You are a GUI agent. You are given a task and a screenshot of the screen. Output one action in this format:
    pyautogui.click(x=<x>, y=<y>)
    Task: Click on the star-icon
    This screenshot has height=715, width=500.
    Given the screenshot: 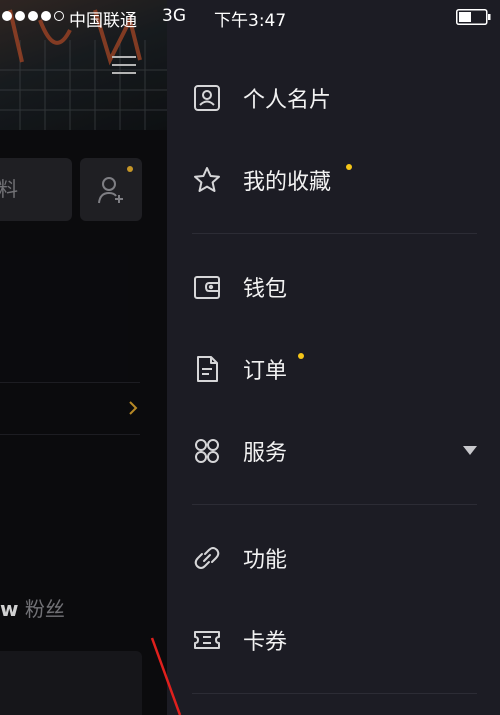 What is the action you would take?
    pyautogui.click(x=207, y=179)
    